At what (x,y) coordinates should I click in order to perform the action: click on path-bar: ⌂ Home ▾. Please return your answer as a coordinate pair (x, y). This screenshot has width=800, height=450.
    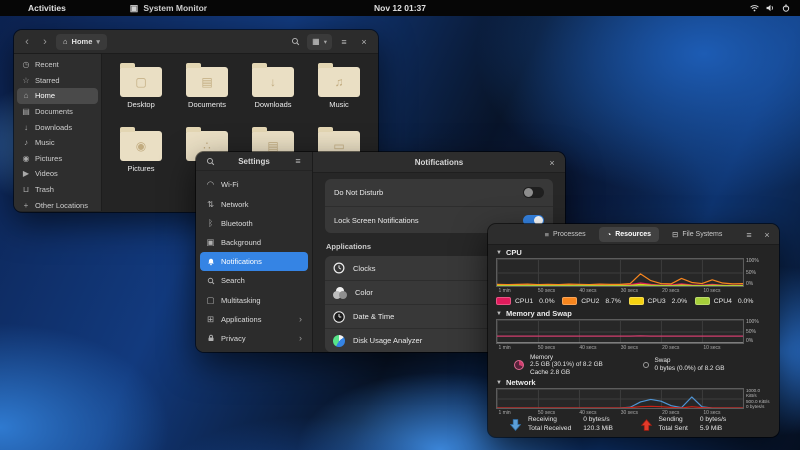
    Looking at the image, I should click on (81, 41).